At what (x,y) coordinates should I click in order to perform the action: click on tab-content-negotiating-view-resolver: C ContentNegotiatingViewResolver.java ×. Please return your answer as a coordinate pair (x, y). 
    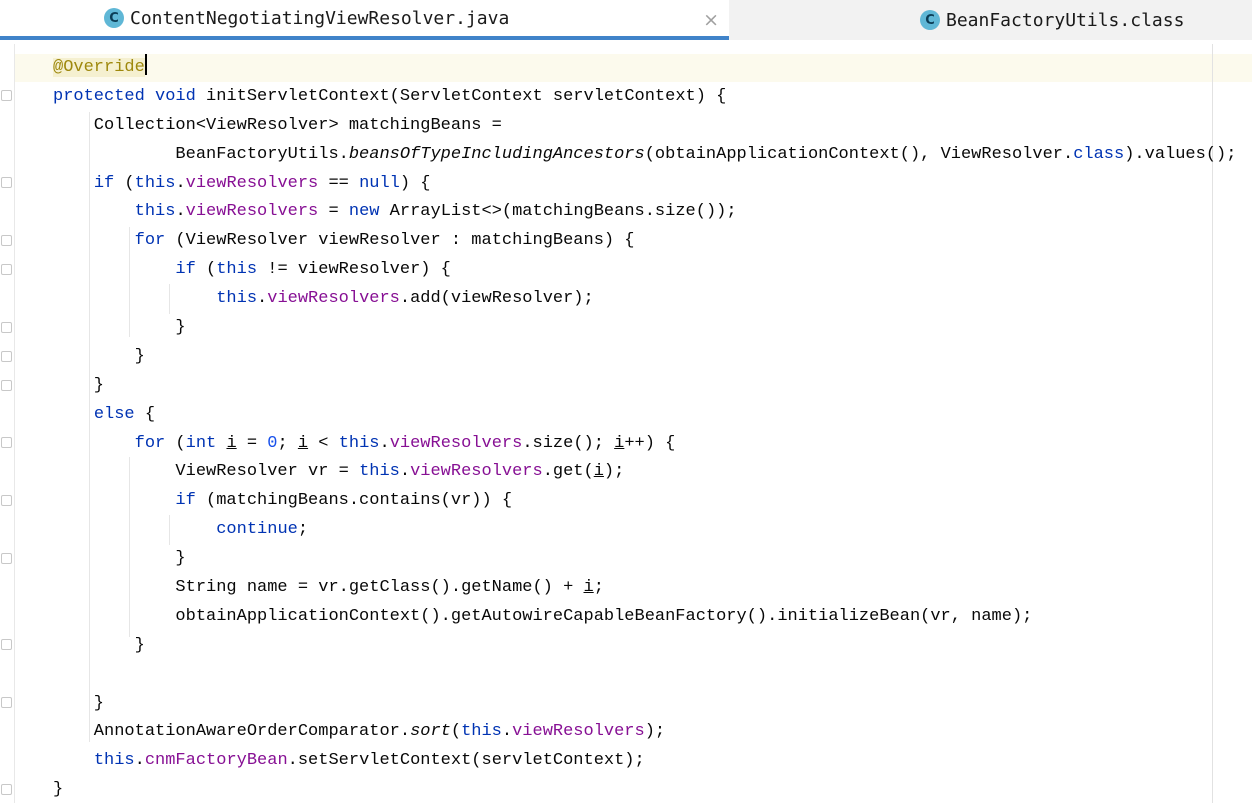
    Looking at the image, I should click on (364, 20).